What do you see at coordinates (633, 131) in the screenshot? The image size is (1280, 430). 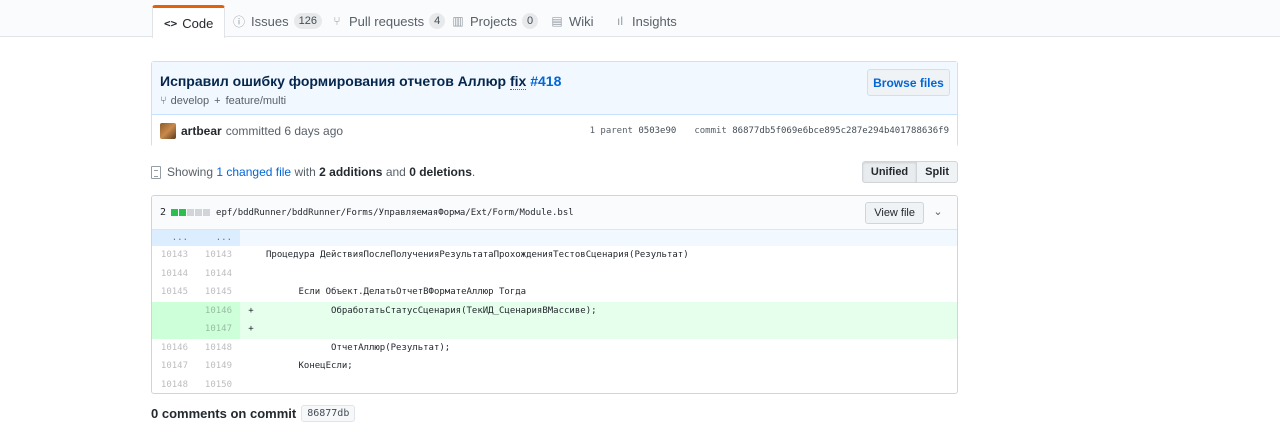 I see `parent-info: 1 parent 0503e90` at bounding box center [633, 131].